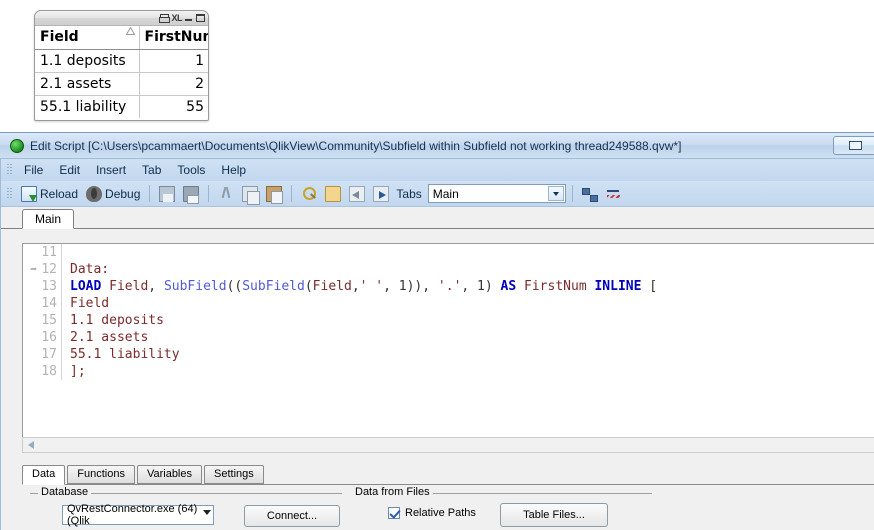 This screenshot has width=874, height=530. Describe the element at coordinates (121, 354) in the screenshot. I see `code-text: 55.1 liability` at that location.